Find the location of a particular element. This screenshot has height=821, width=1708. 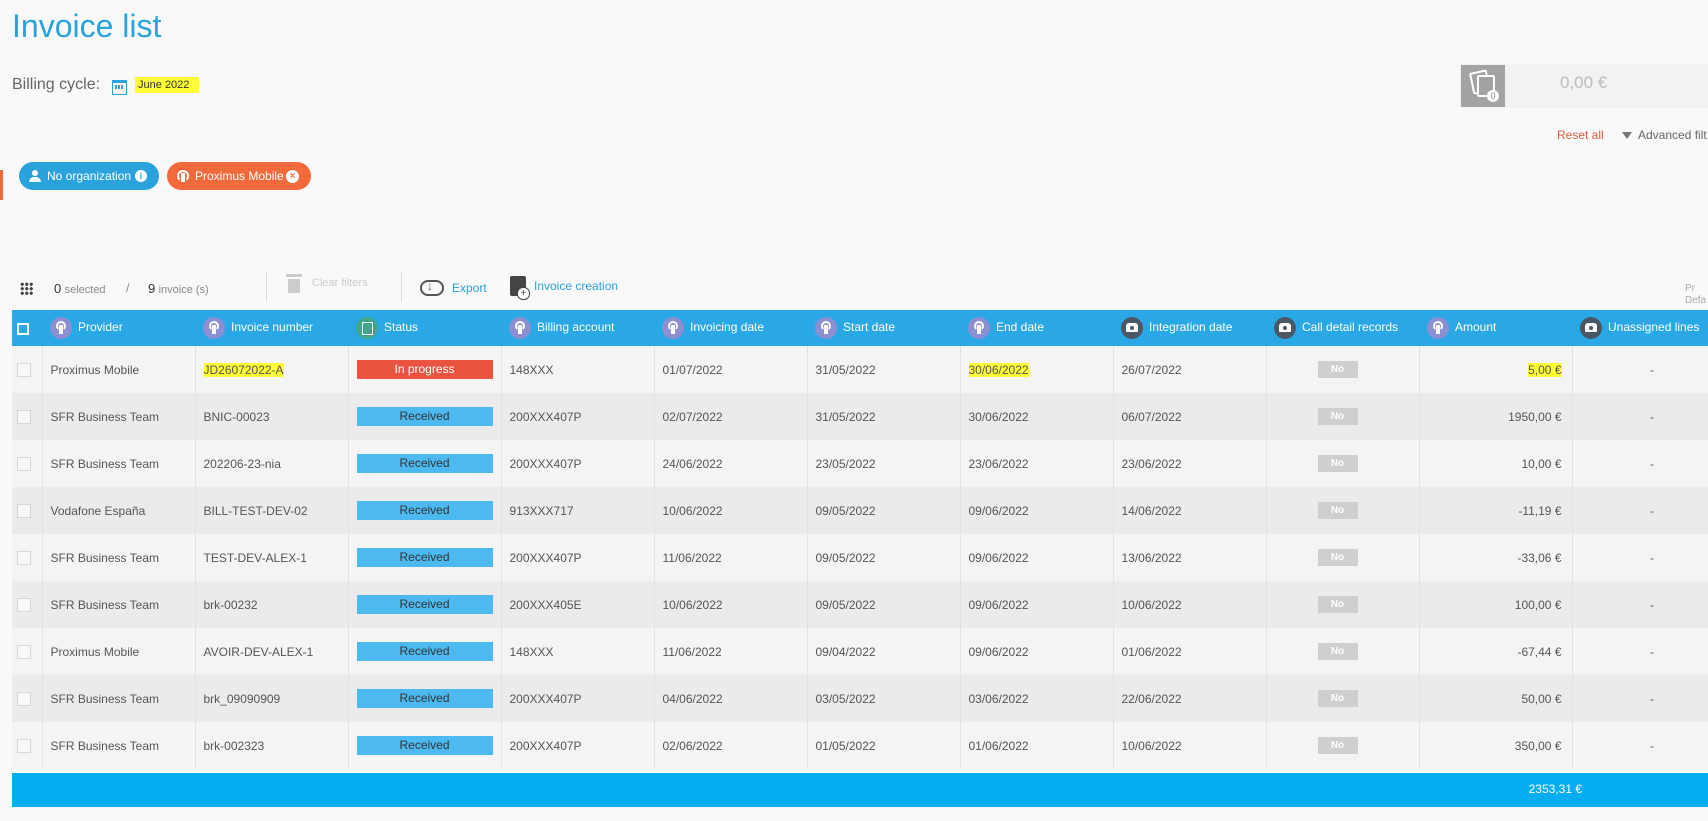

column-header-start-date: Start date is located at coordinates (883, 328).